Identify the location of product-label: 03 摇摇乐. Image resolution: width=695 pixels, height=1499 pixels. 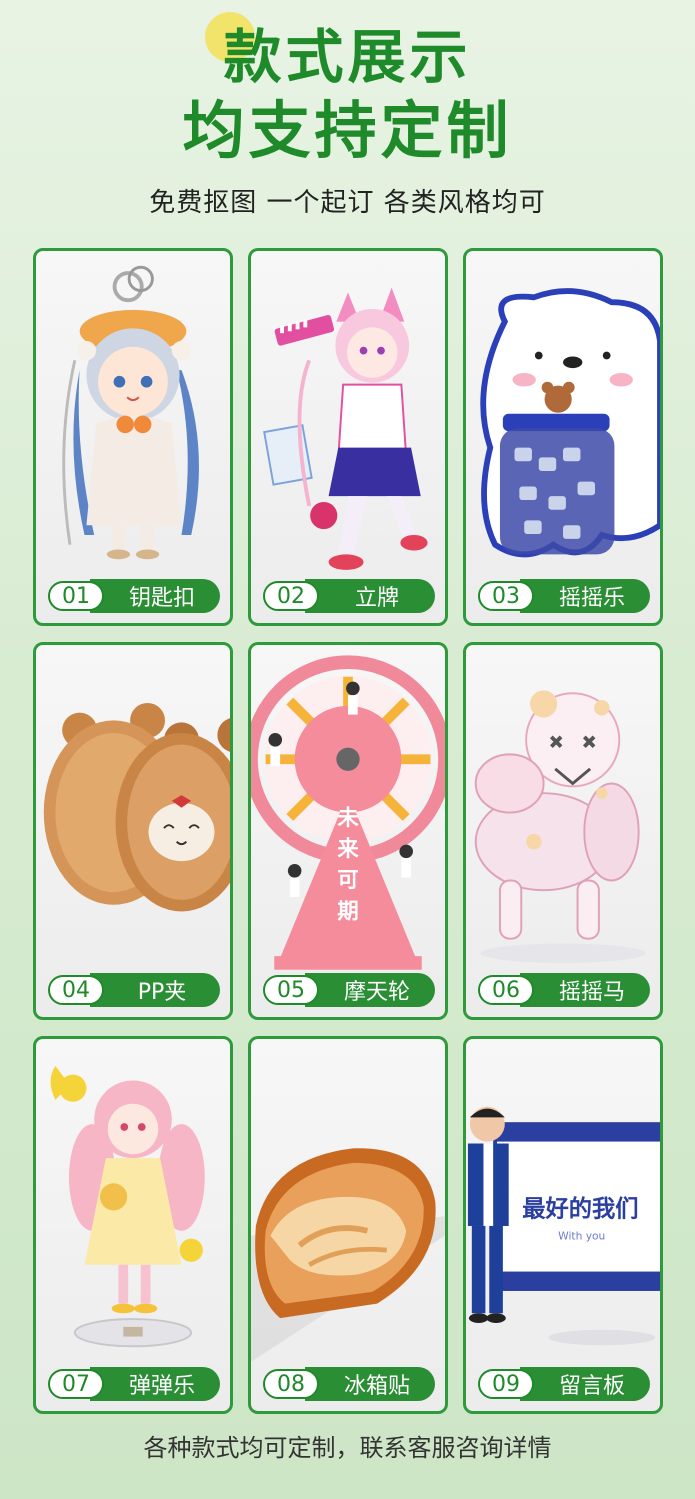
(564, 596).